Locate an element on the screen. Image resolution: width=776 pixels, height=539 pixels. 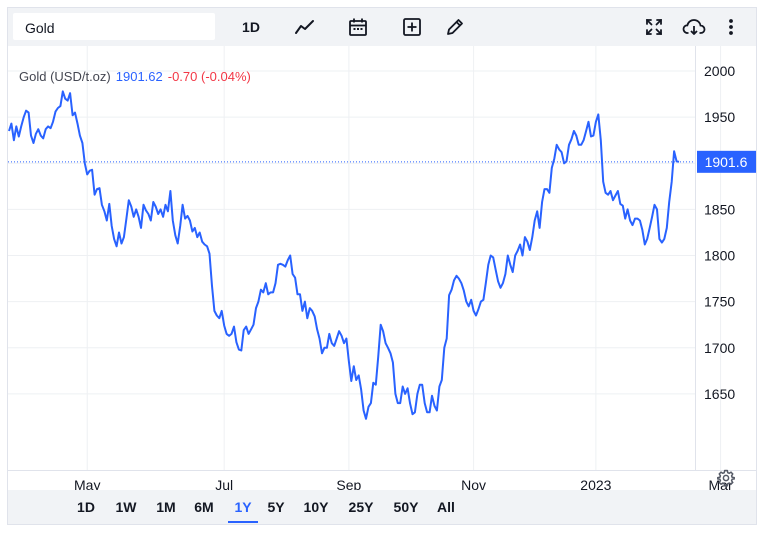
y-tick-label: 1650 is located at coordinates (719, 394).